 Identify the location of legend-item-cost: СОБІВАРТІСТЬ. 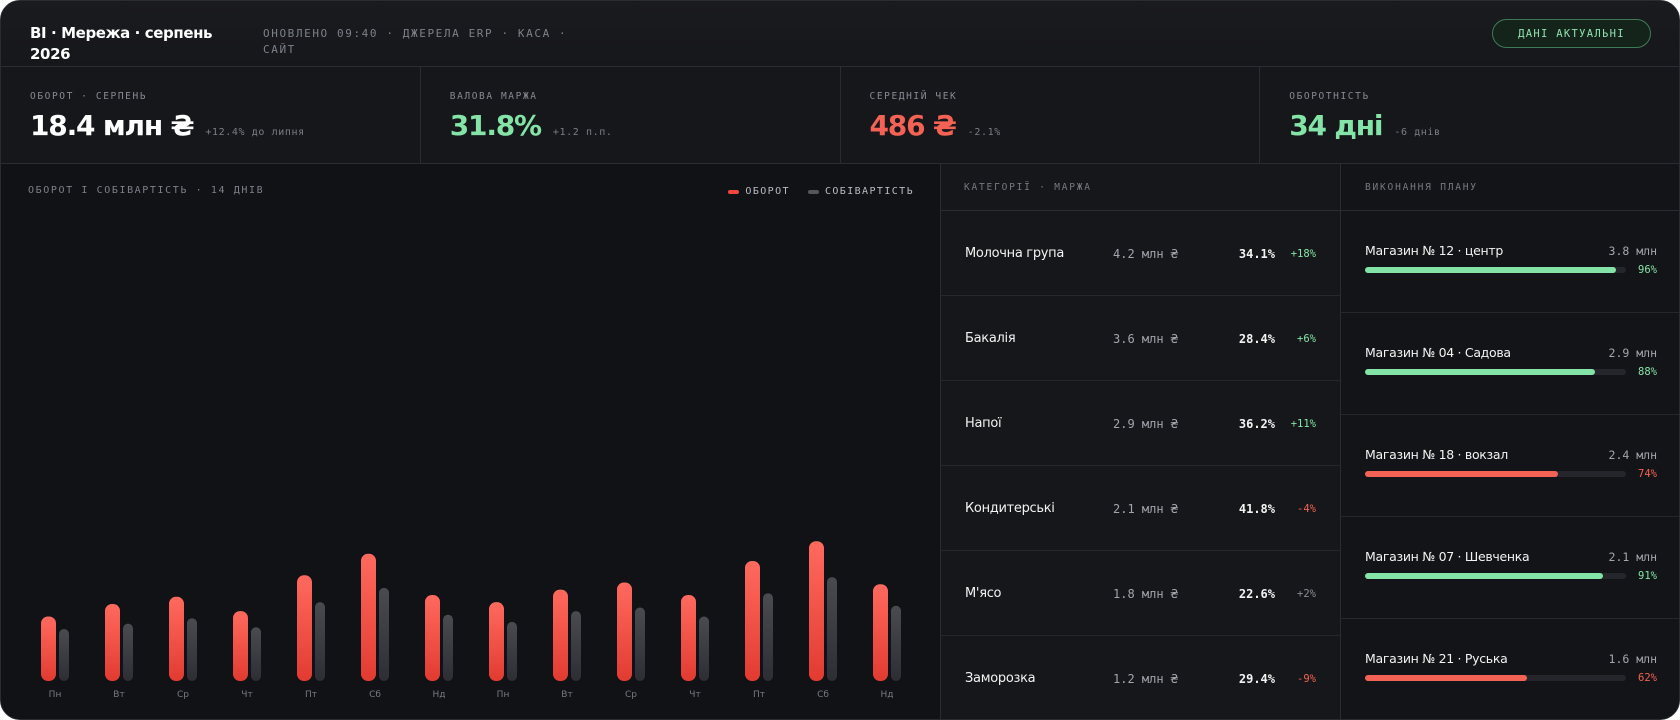
(860, 191).